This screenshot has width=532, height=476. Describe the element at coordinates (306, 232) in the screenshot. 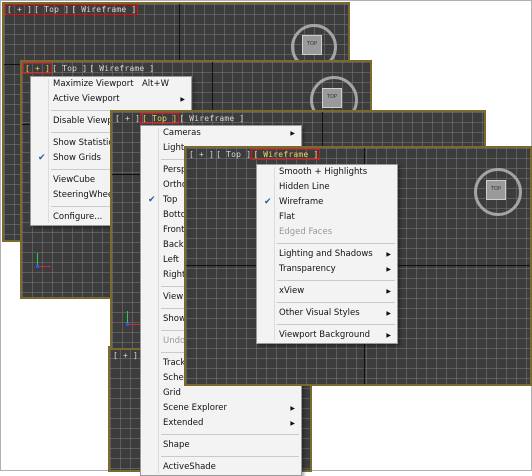

I see `menu-item-label: Edged Faces` at that location.